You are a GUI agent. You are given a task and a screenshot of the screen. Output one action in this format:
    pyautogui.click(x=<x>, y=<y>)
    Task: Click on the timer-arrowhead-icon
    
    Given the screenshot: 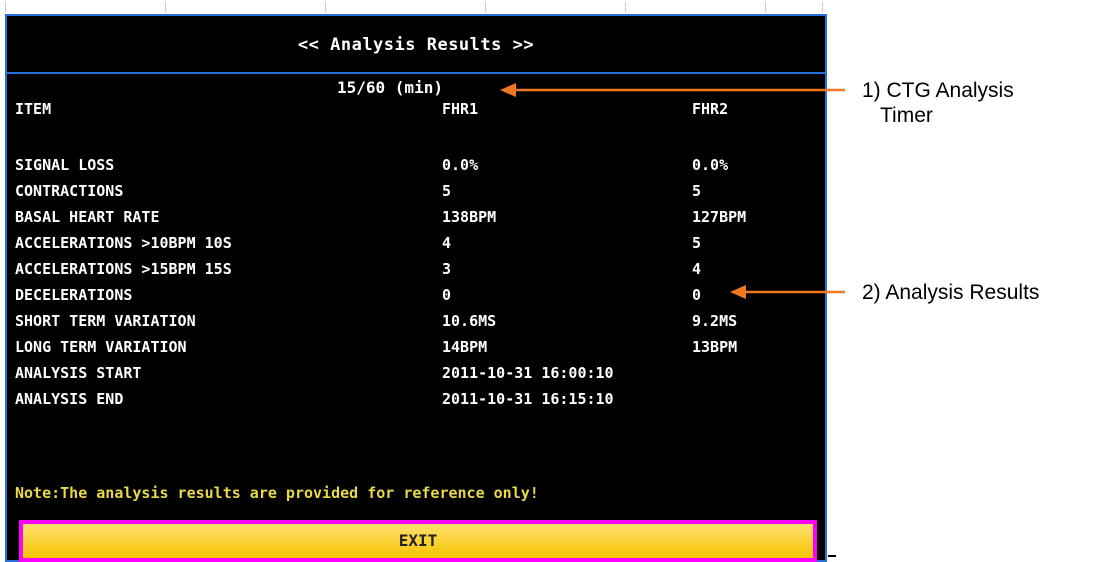 What is the action you would take?
    pyautogui.click(x=508, y=90)
    